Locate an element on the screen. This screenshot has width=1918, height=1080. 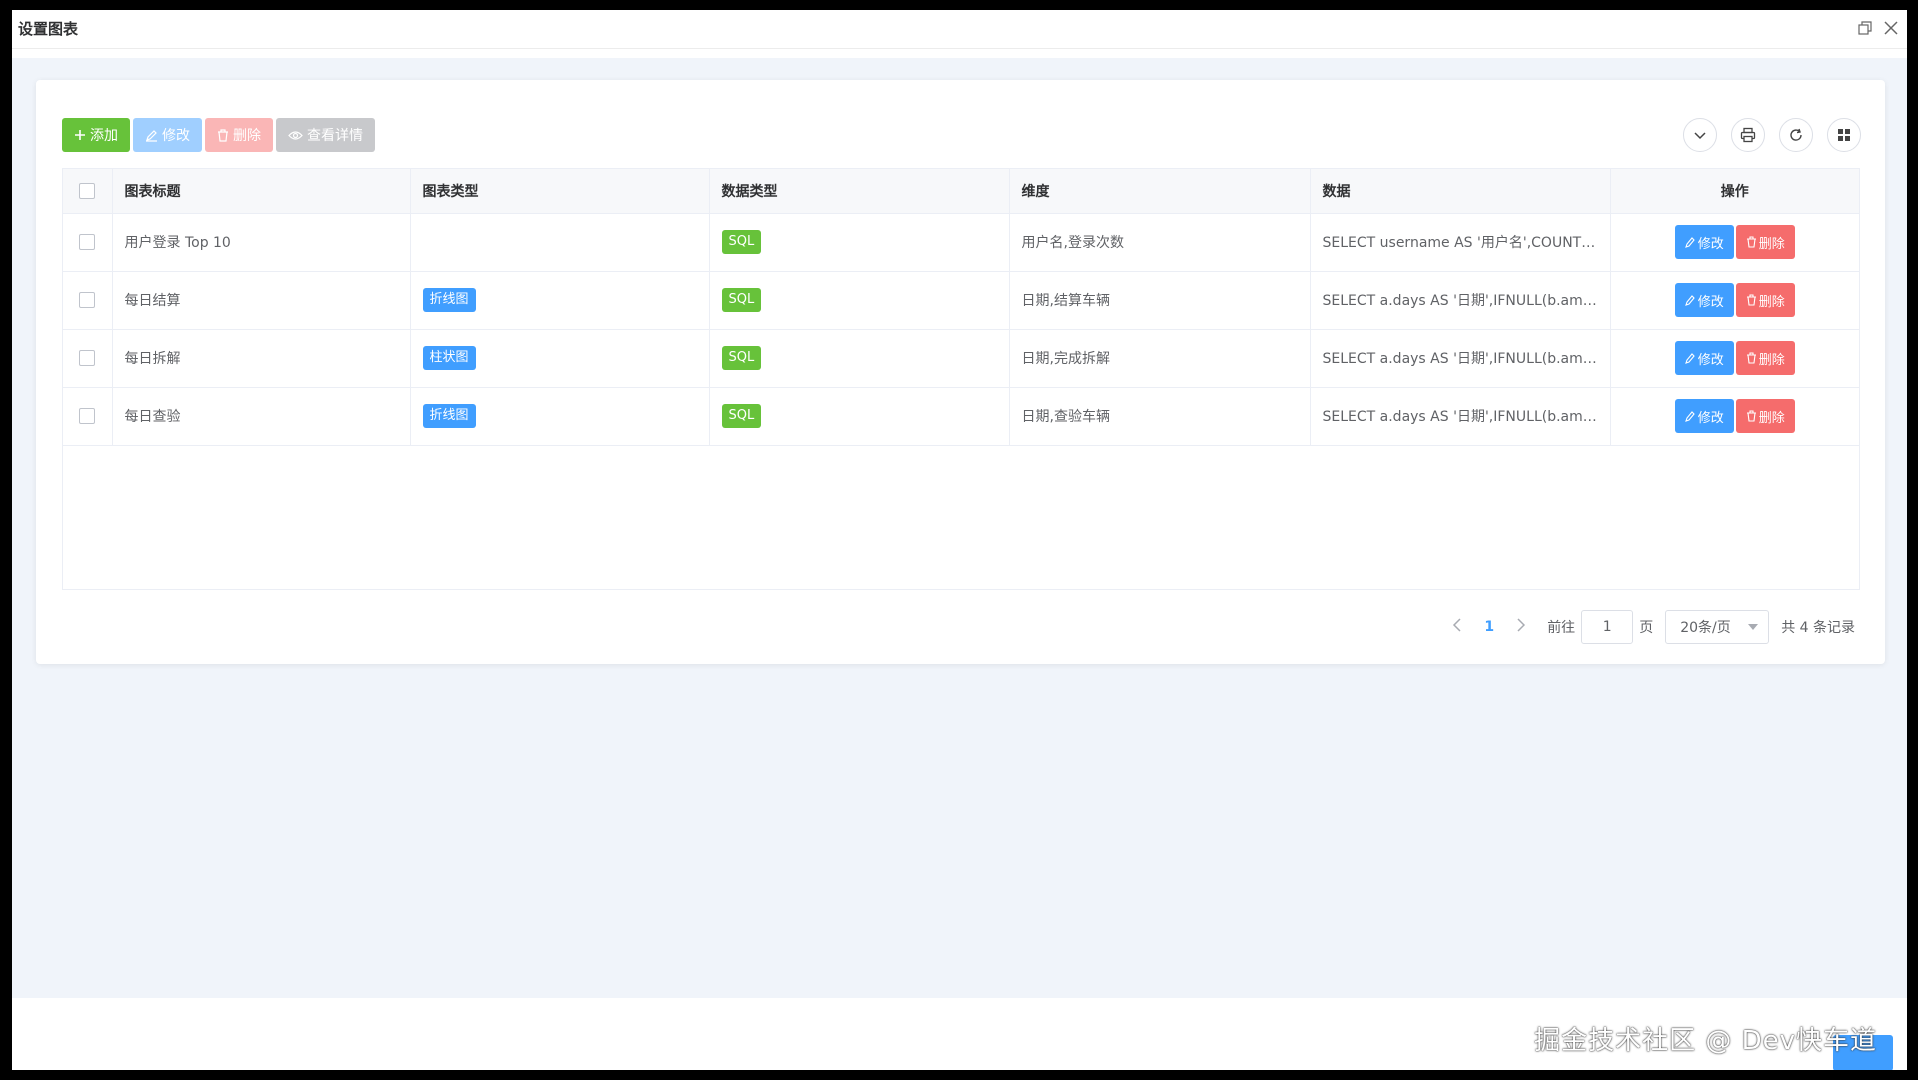
close-icon is located at coordinates (1891, 28).